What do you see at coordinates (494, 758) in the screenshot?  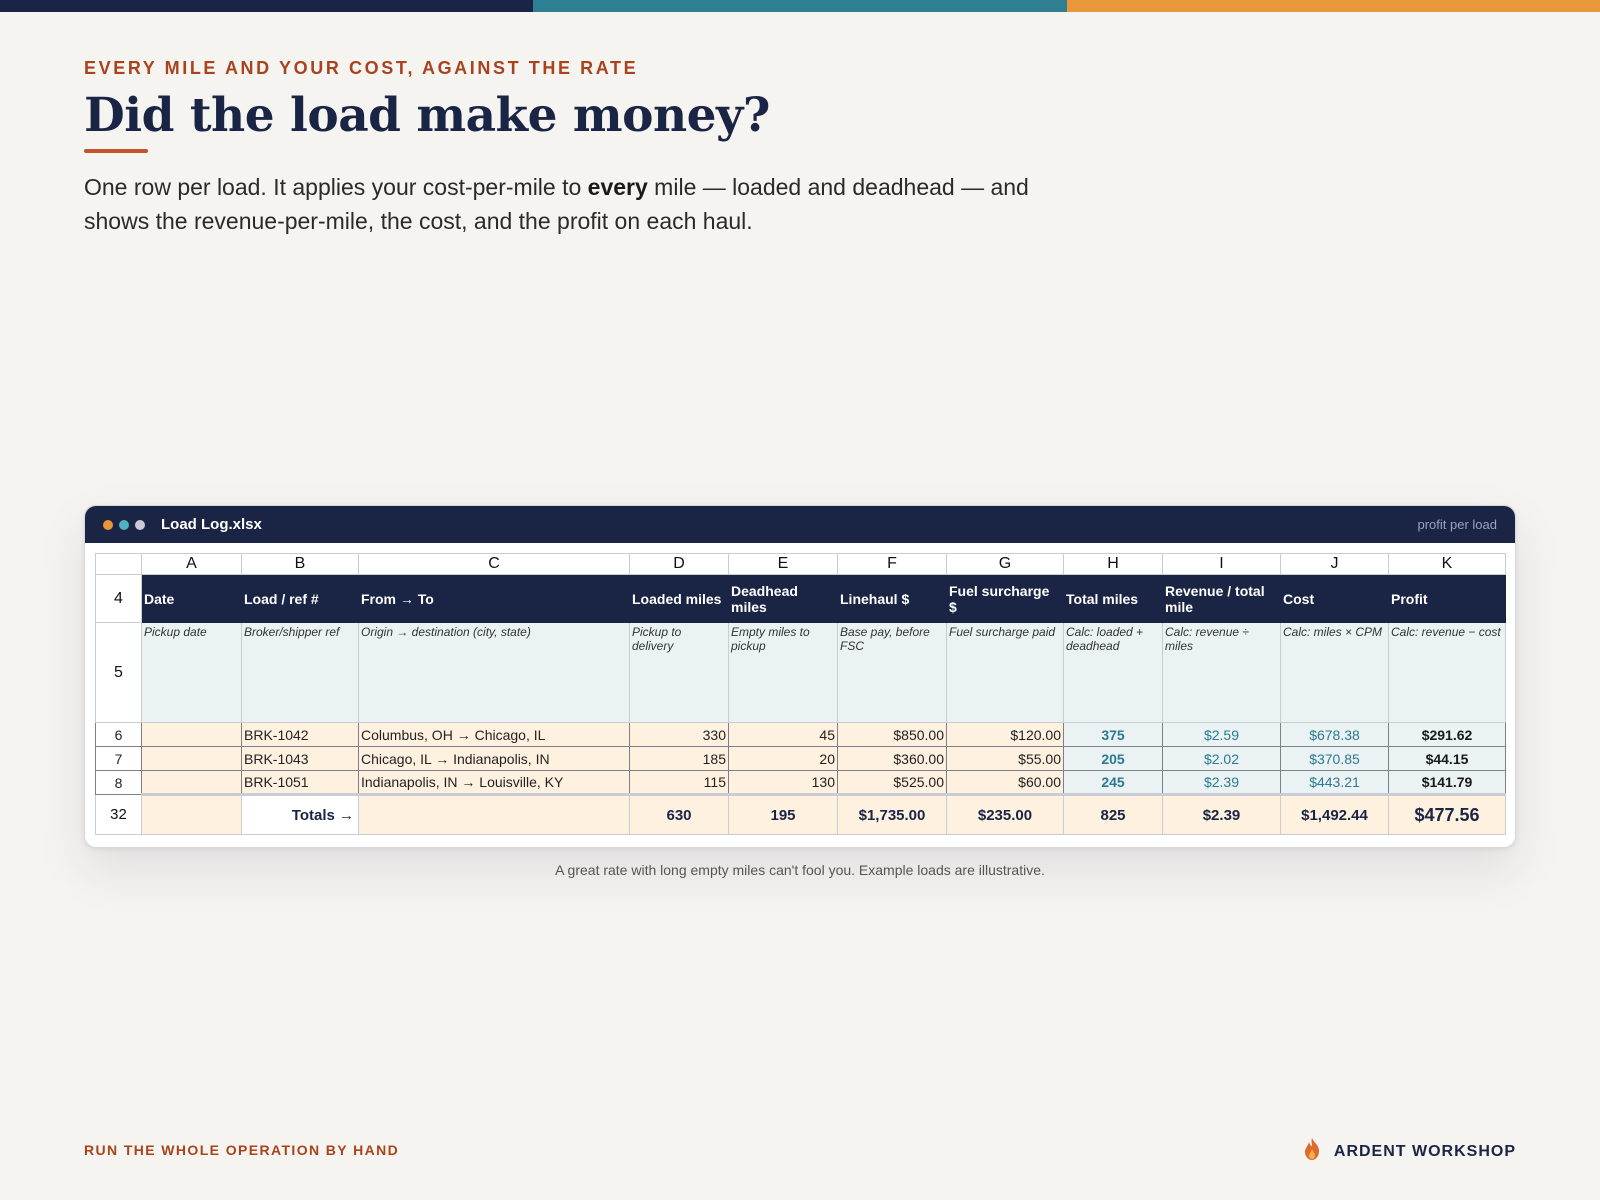 I see `route-cell: Chicago, IL → Indianapolis, IN` at bounding box center [494, 758].